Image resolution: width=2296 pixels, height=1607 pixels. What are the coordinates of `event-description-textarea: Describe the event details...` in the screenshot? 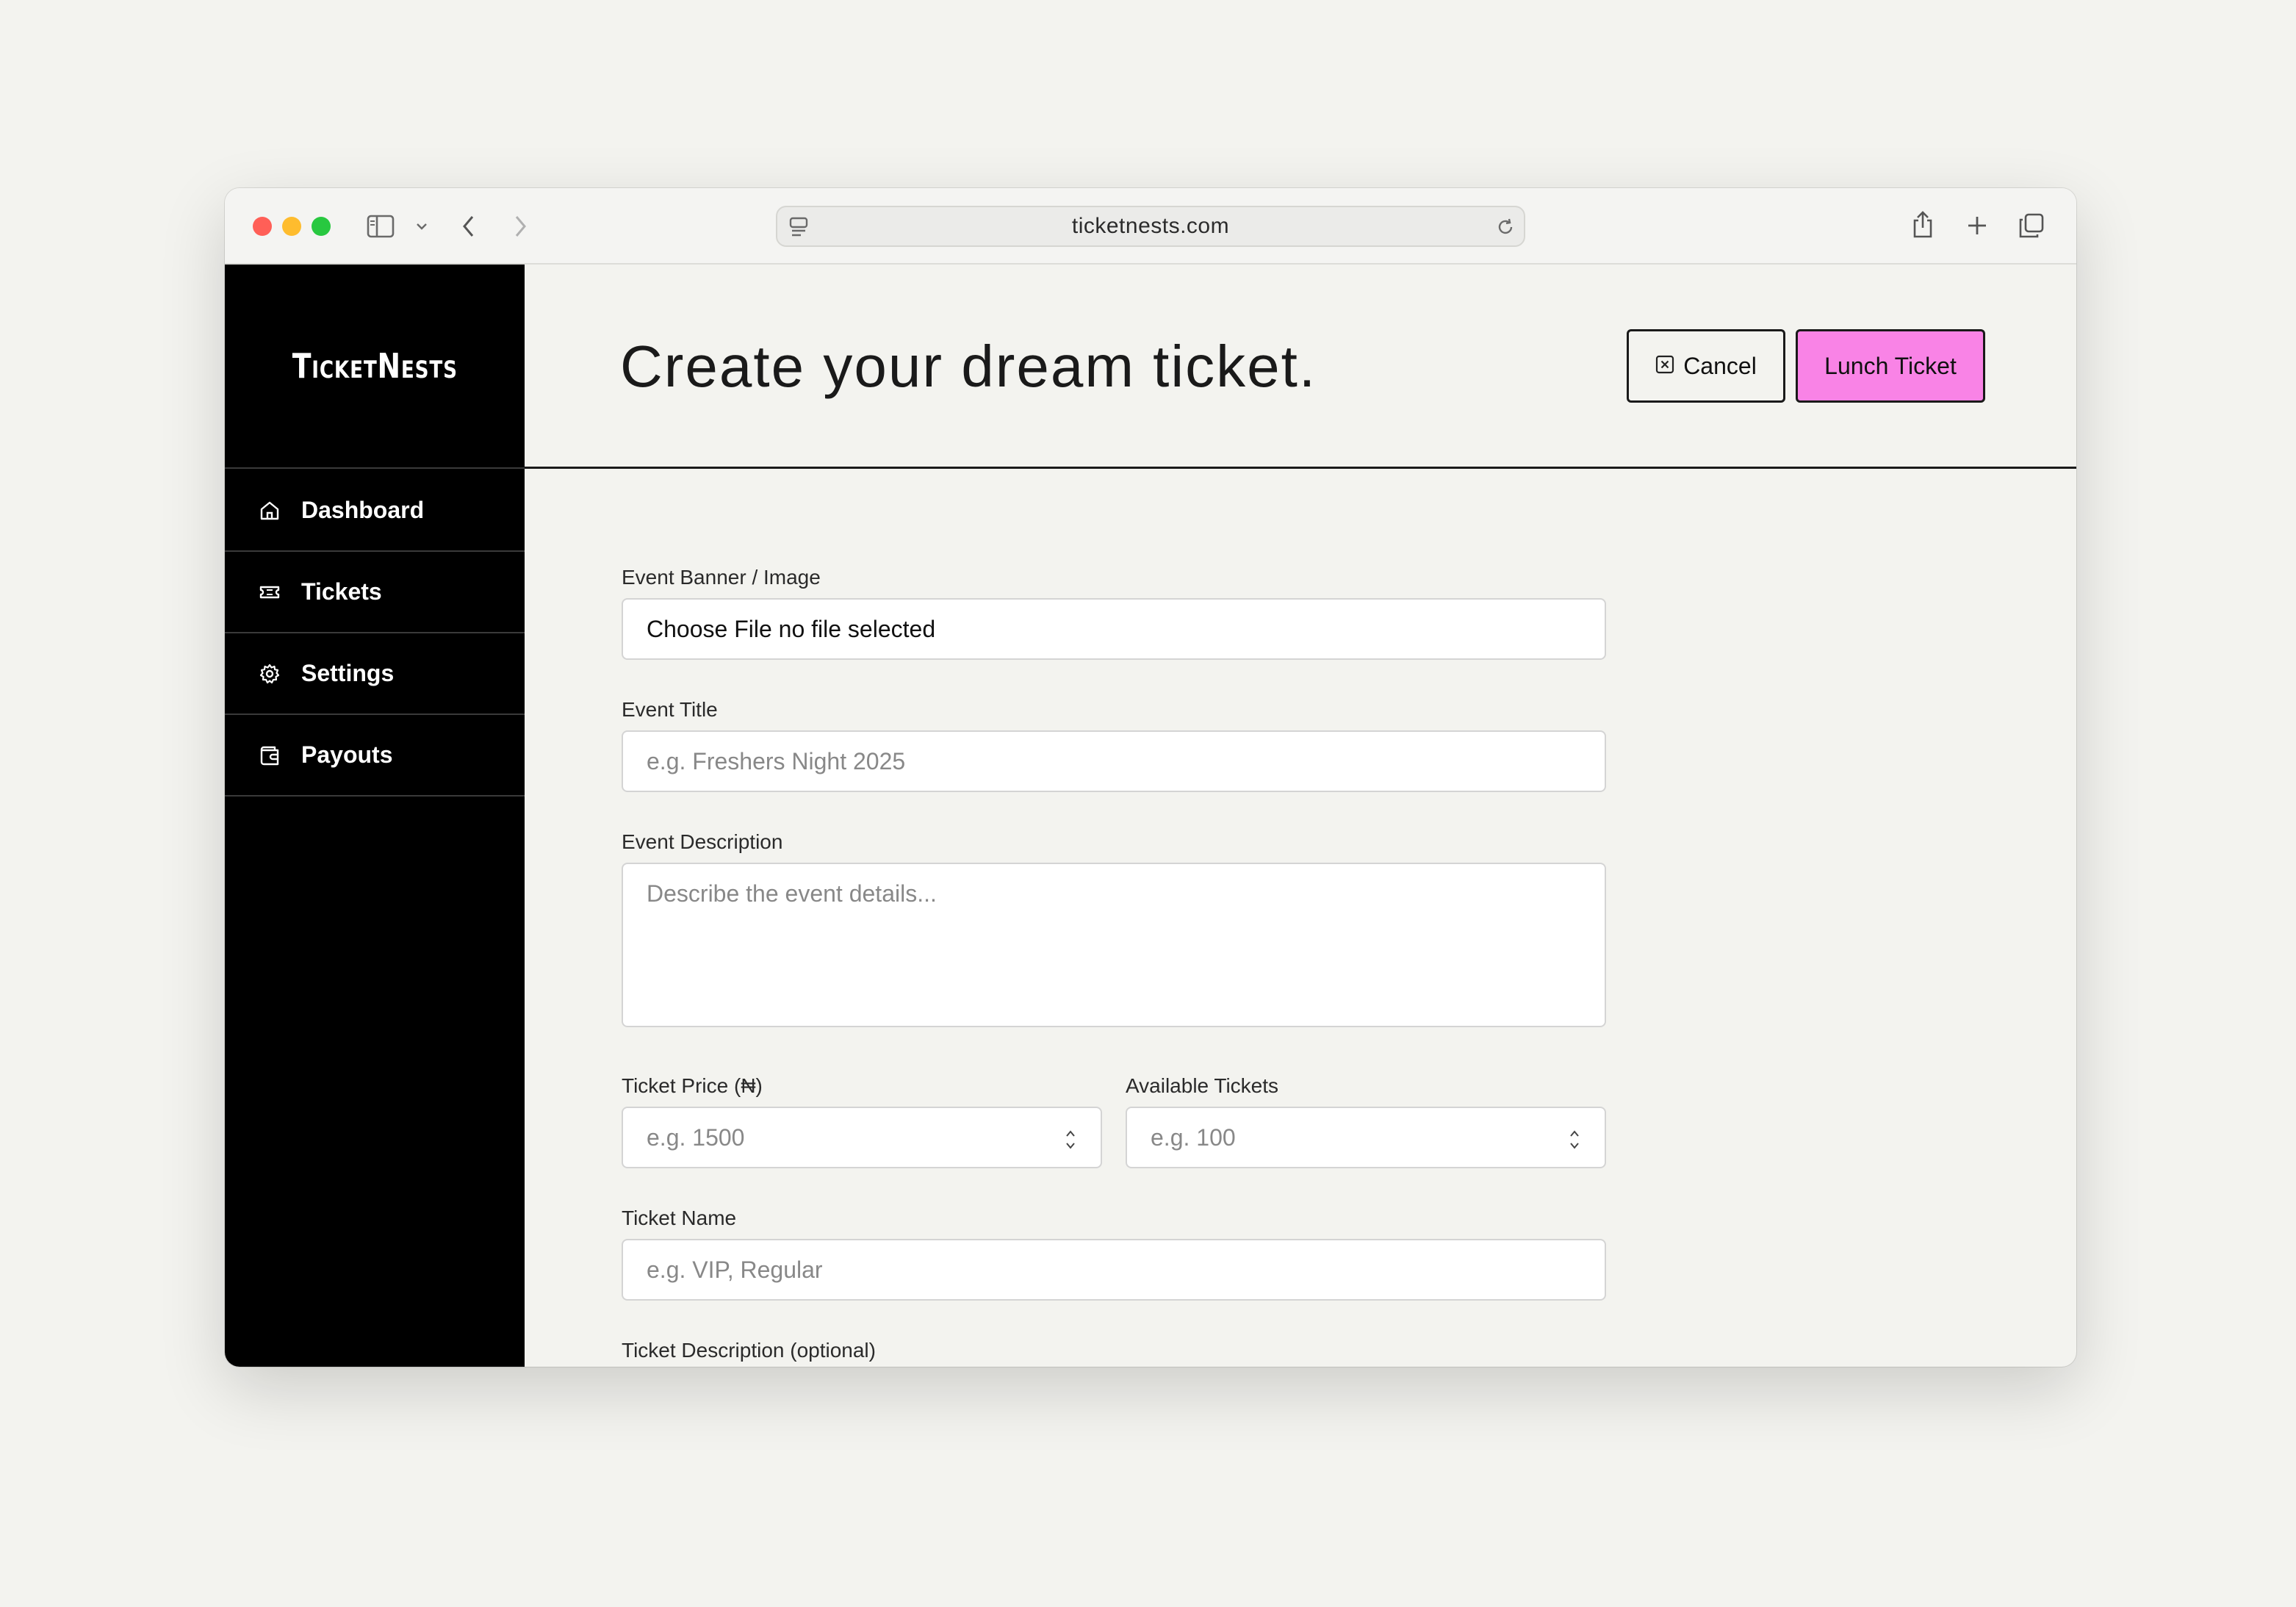 It's located at (1114, 945).